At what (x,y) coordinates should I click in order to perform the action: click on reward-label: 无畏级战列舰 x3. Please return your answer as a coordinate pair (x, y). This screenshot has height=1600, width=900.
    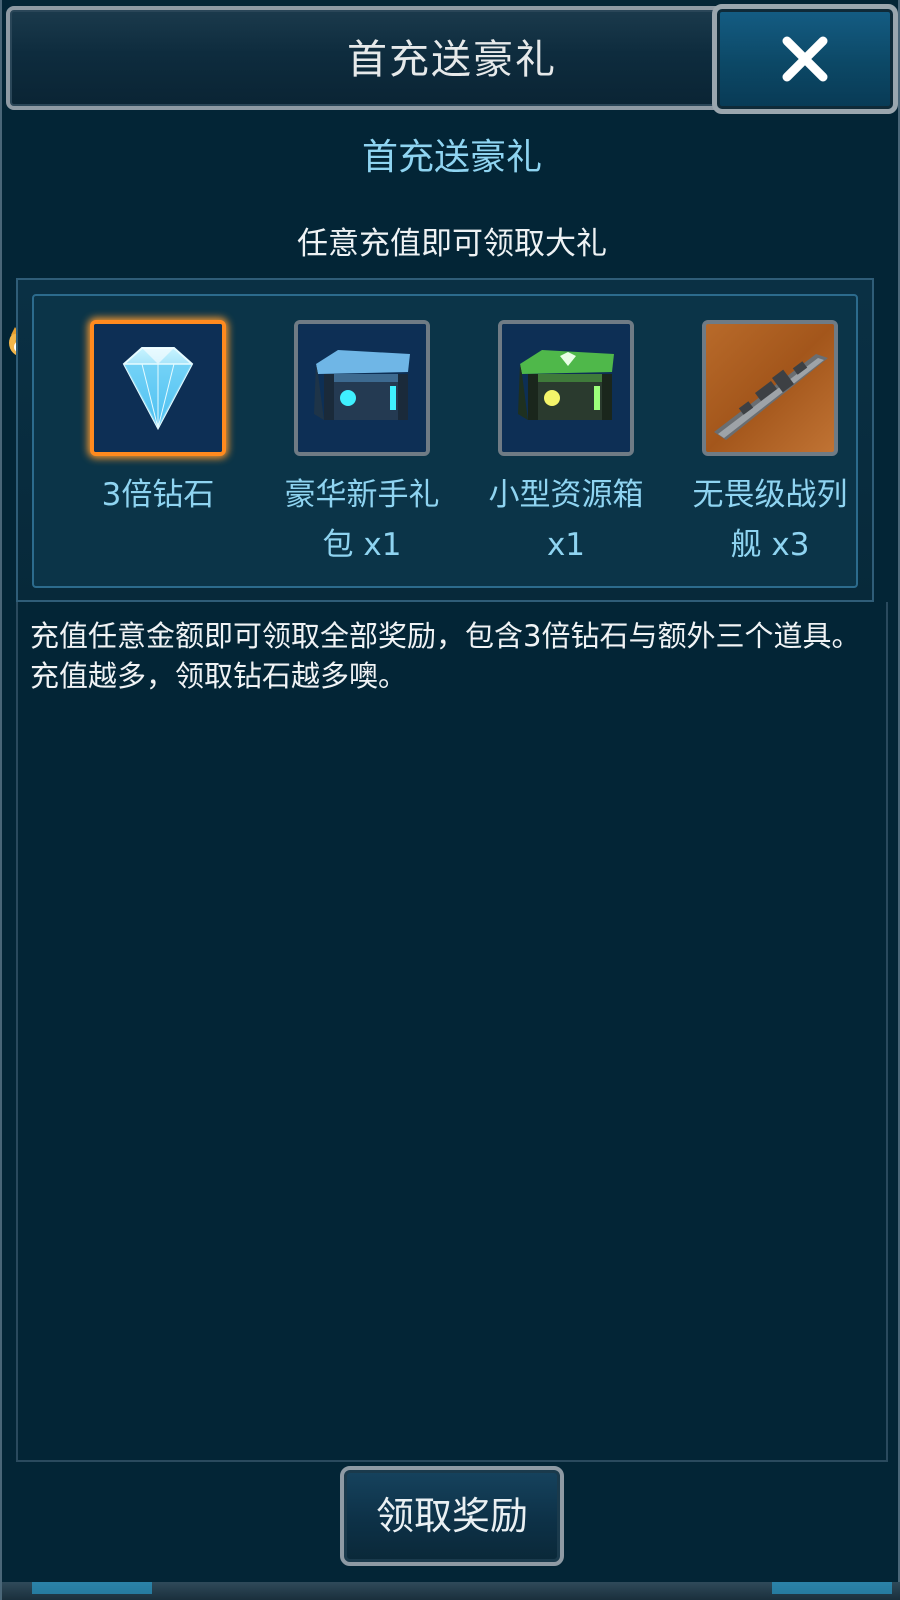
    Looking at the image, I should click on (770, 520).